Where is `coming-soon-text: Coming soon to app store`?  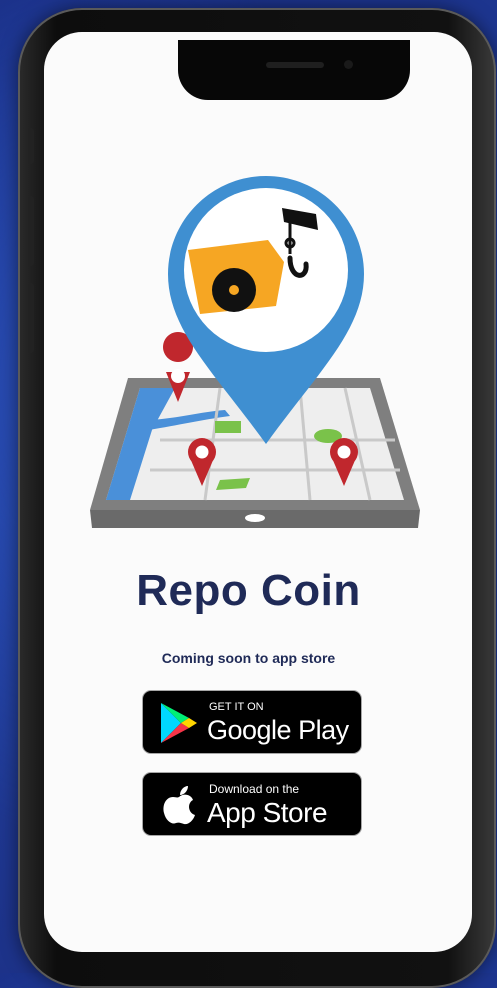 coming-soon-text: Coming soon to app store is located at coordinates (248, 658).